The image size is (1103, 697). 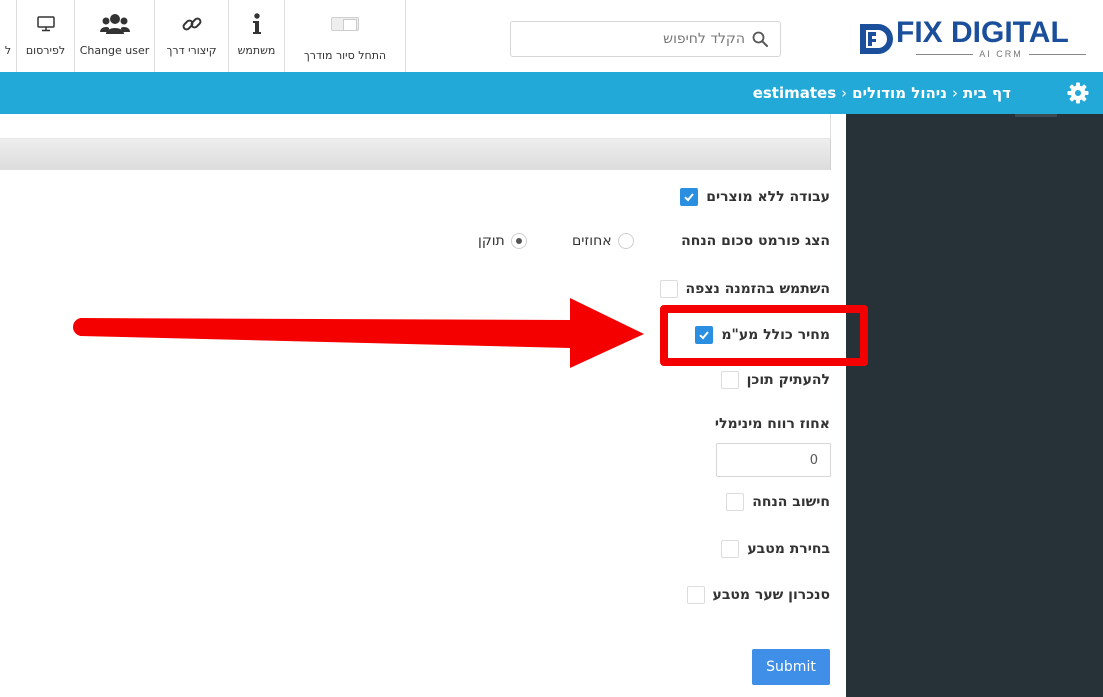 What do you see at coordinates (45, 50) in the screenshot?
I see `toolbar-item-label: לפירסום` at bounding box center [45, 50].